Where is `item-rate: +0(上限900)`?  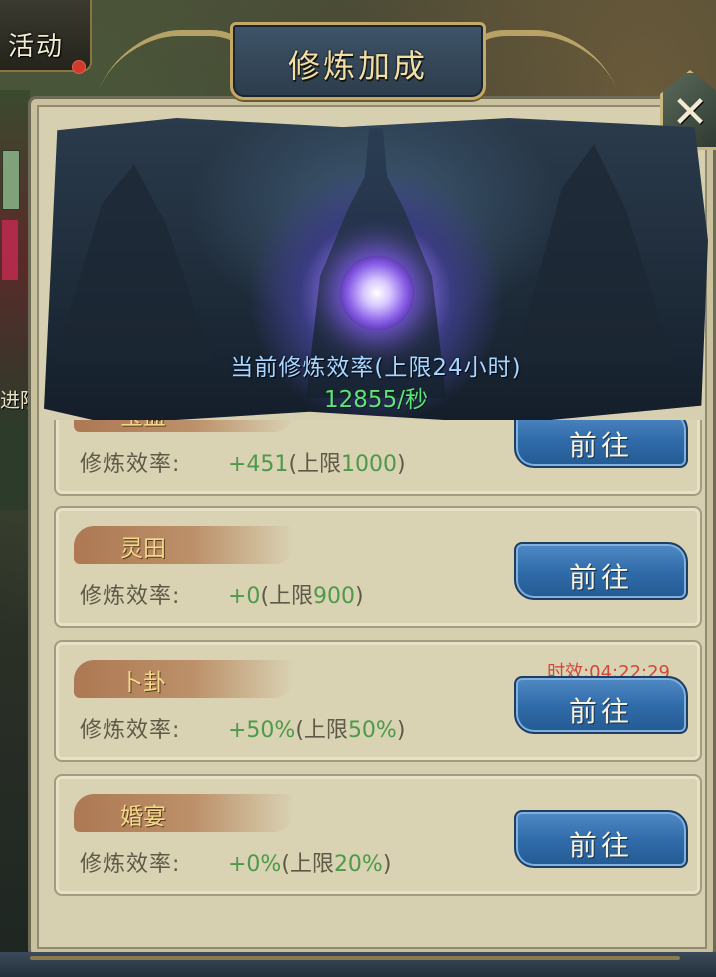
item-rate: +0(上限900) is located at coordinates (296, 594).